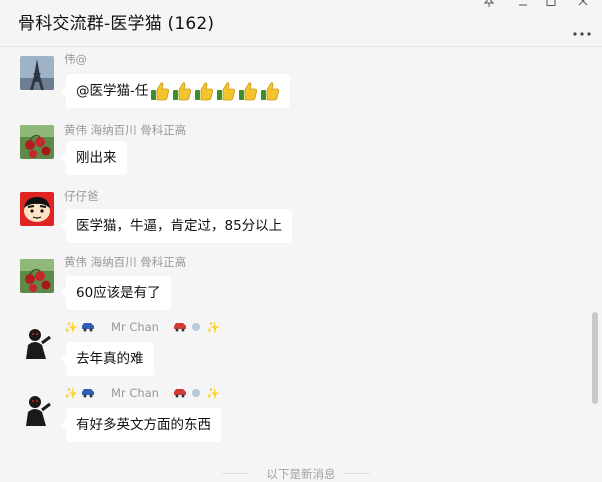 This screenshot has width=602, height=482. I want to click on close-icon, so click(583, 5).